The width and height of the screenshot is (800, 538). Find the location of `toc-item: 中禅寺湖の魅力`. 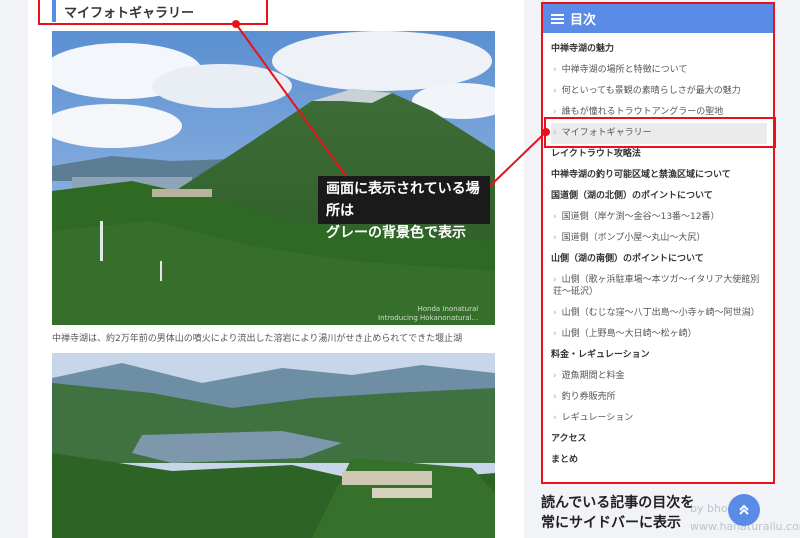

toc-item: 中禅寺湖の魅力 is located at coordinates (659, 49).